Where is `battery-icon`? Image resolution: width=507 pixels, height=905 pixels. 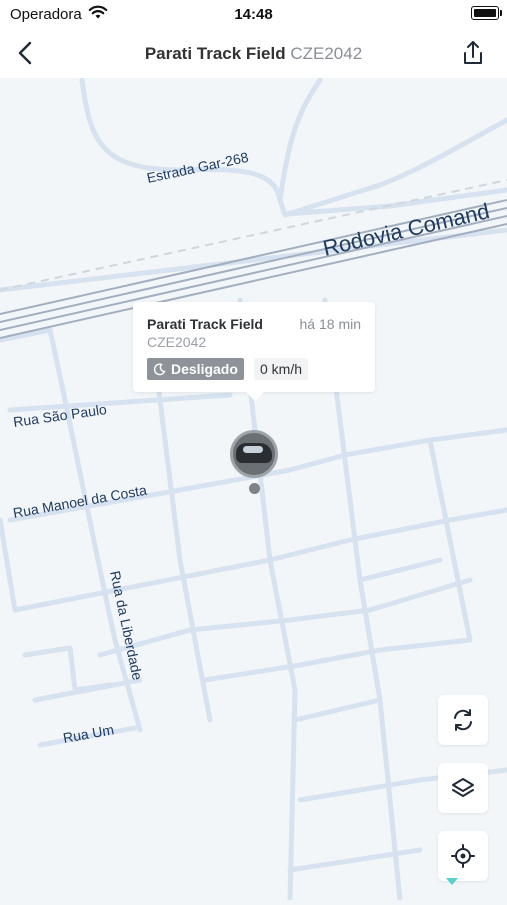 battery-icon is located at coordinates (486, 13).